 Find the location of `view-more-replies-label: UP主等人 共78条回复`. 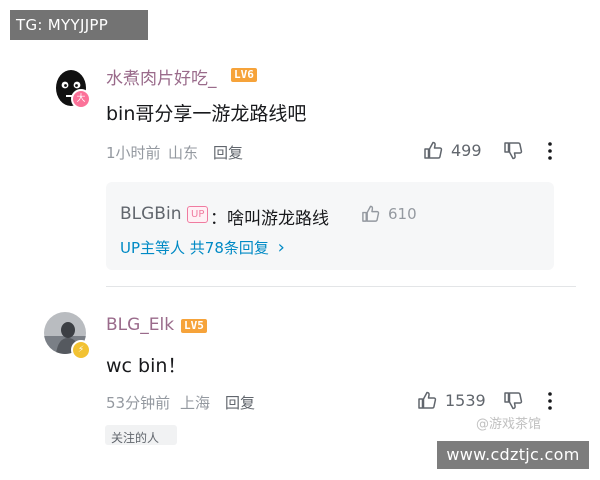

view-more-replies-label: UP主等人 共78条回复 is located at coordinates (194, 248).